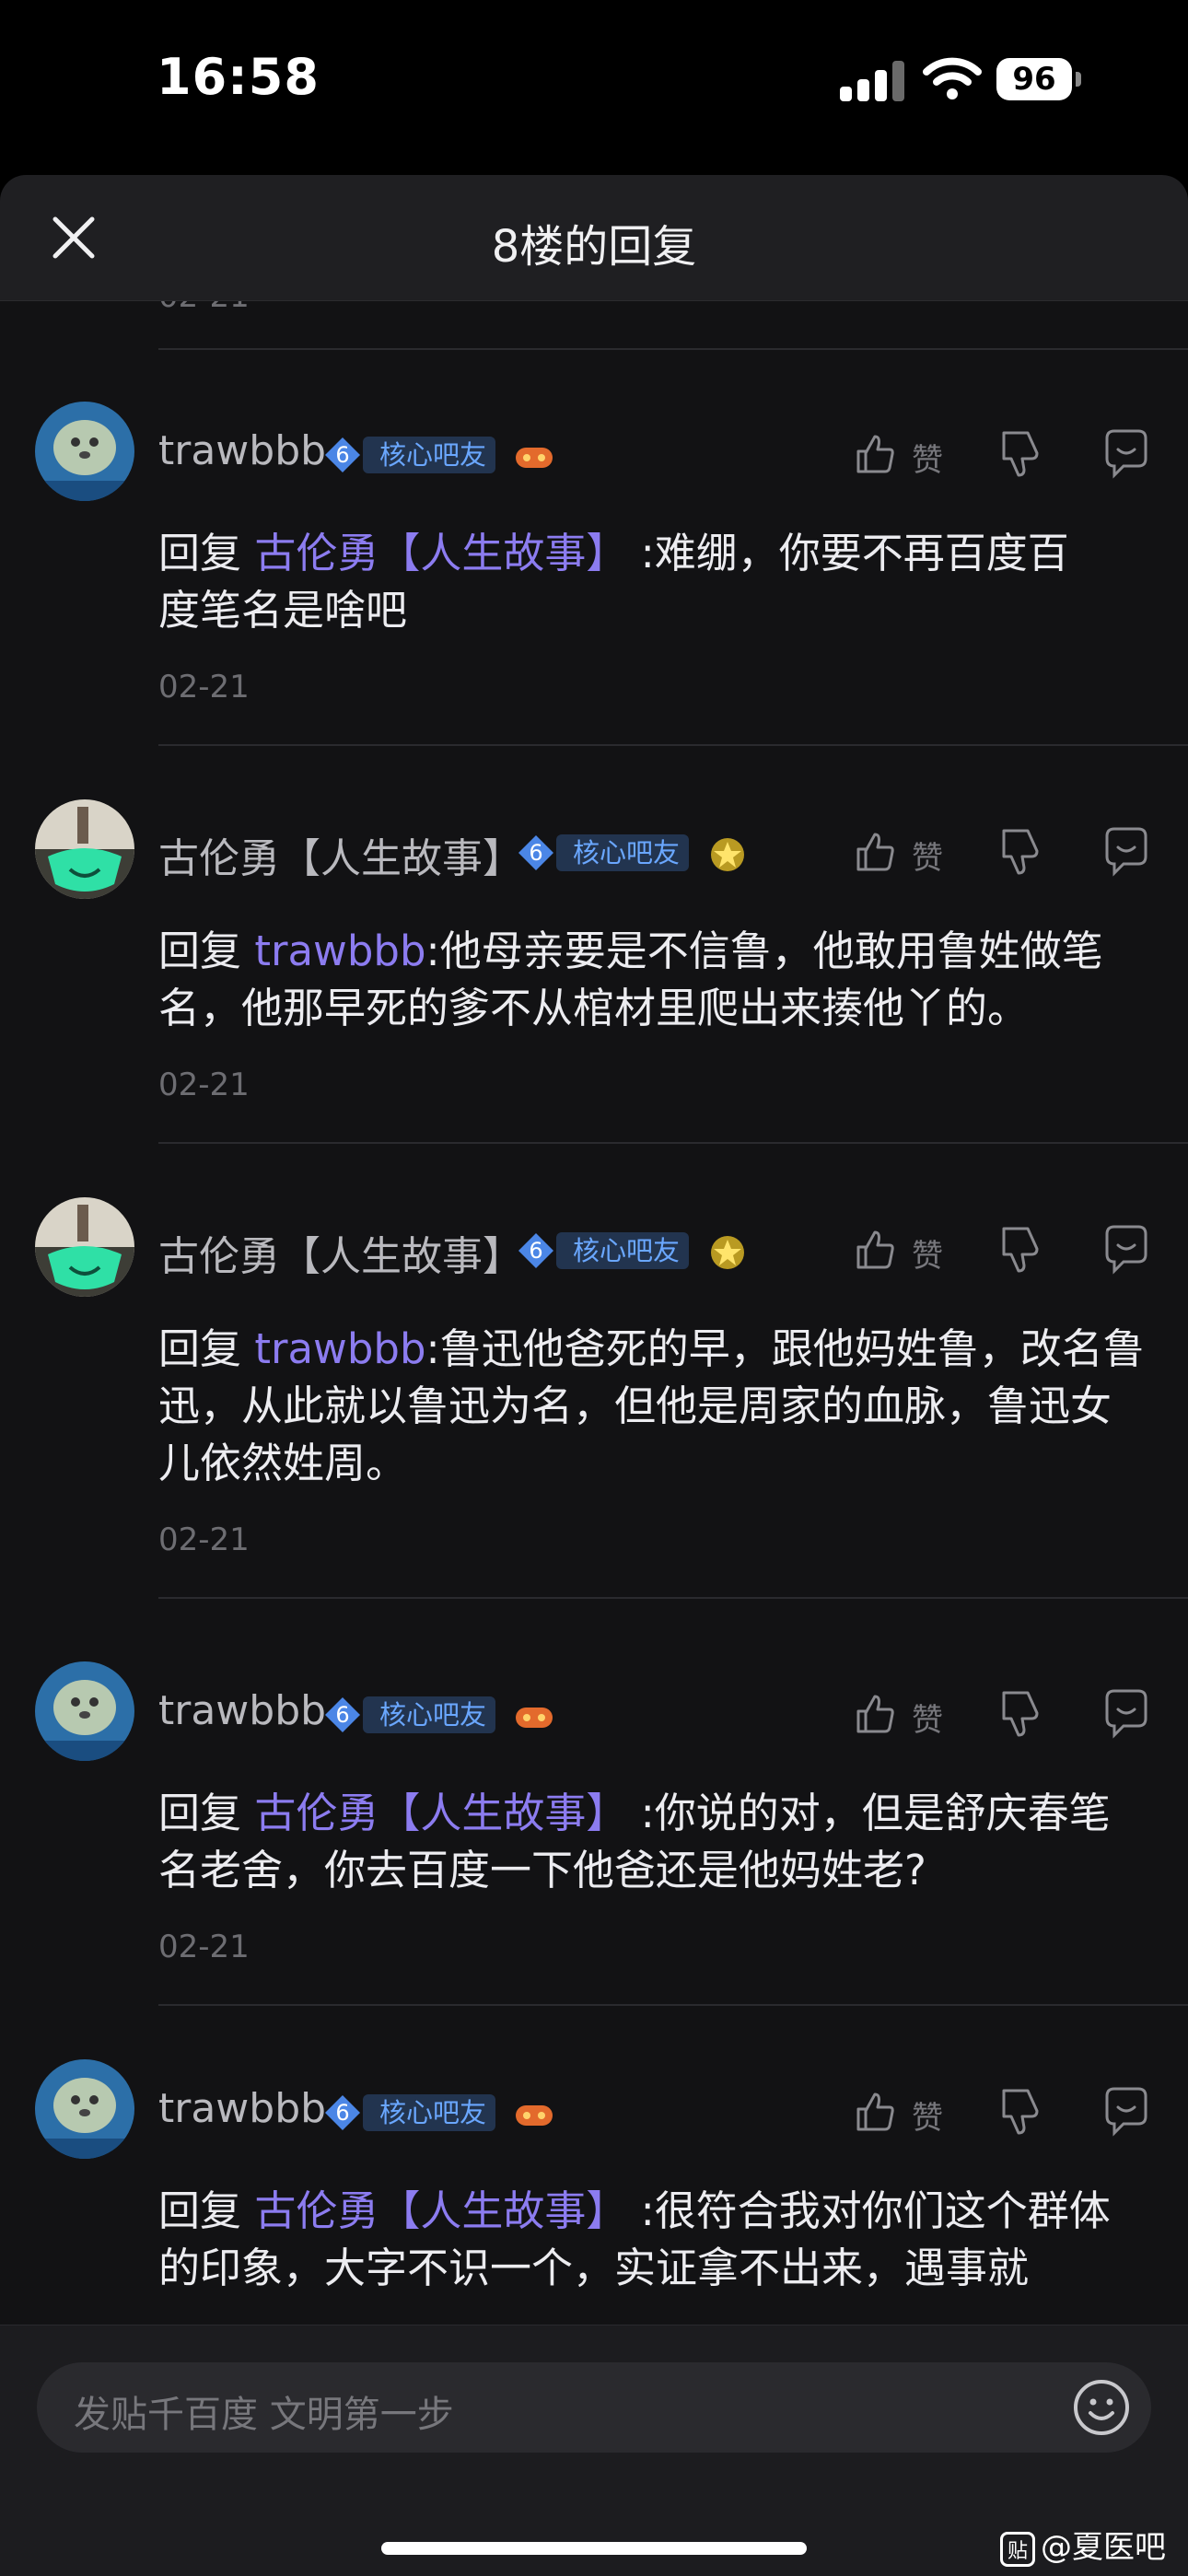  What do you see at coordinates (654, 582) in the screenshot?
I see `comment-body: 回复 古伦勇【人生故事】 :难绷，你要不再百度百度笔名是啥吧` at bounding box center [654, 582].